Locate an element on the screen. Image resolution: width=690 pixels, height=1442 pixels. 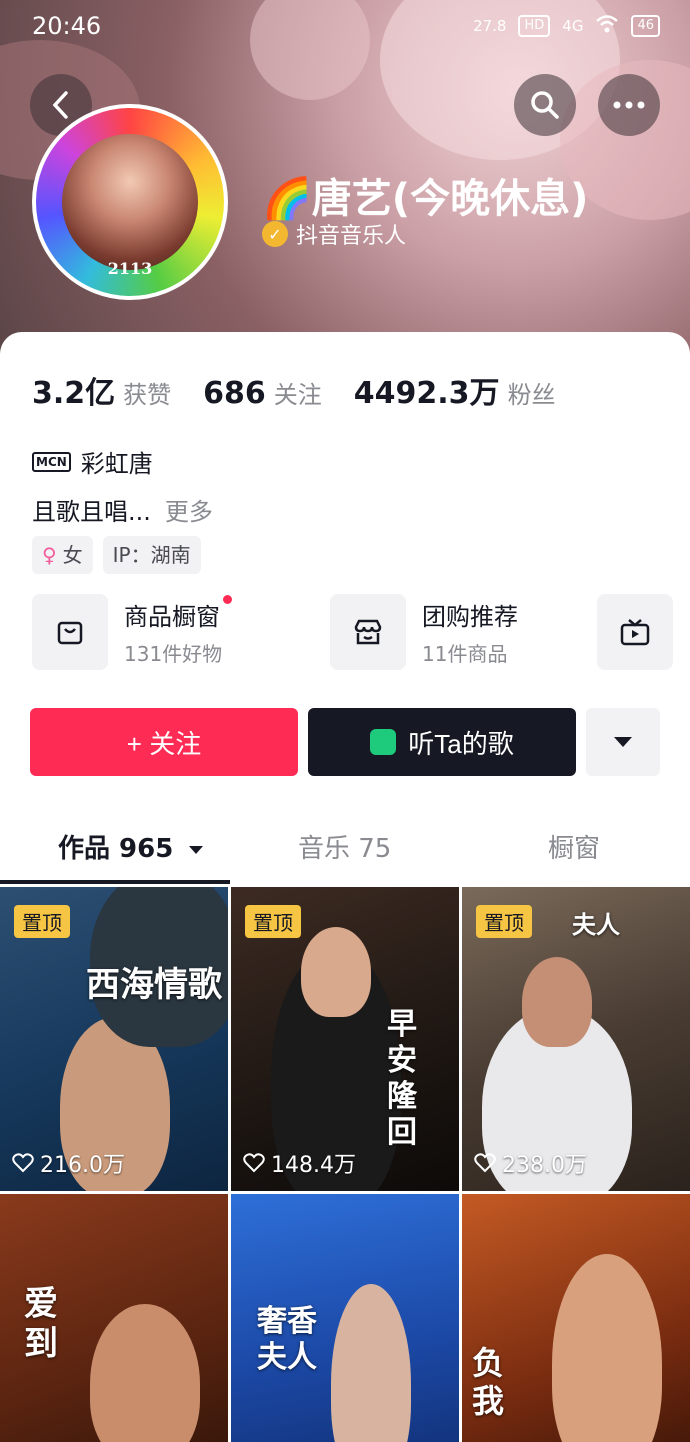
active-tab-indicator is located at coordinates (115, 882).